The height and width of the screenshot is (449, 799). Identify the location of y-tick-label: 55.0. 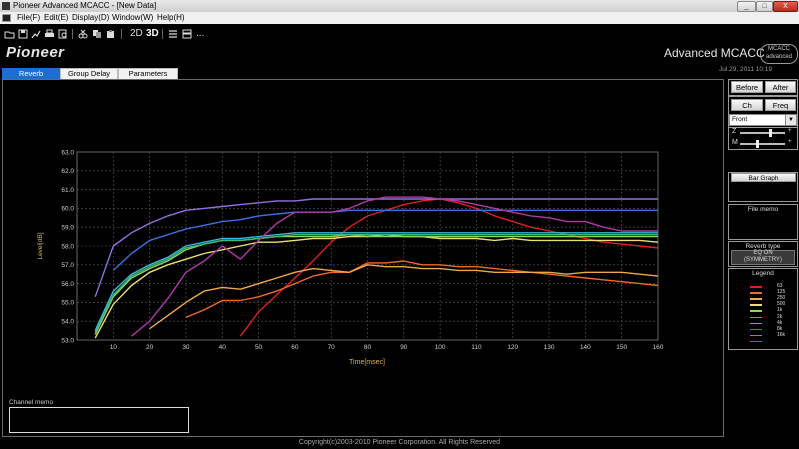
(67, 303).